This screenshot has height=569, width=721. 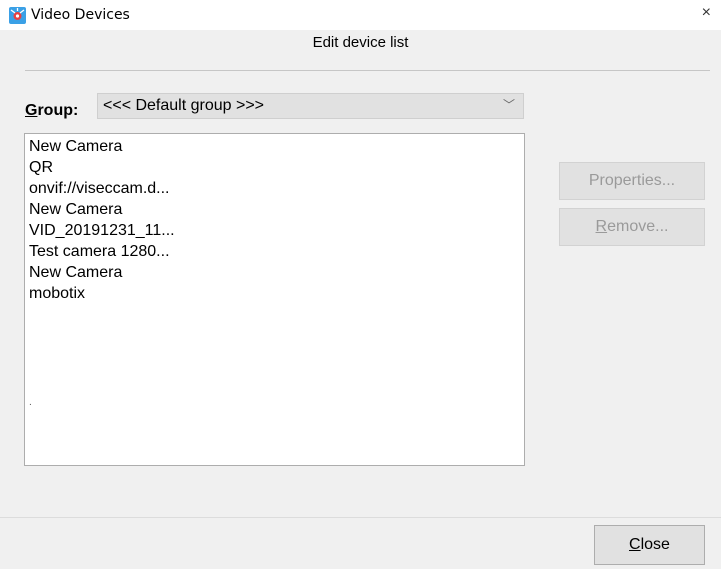 I want to click on group-select-value: <<< Default group >>>, so click(x=184, y=105).